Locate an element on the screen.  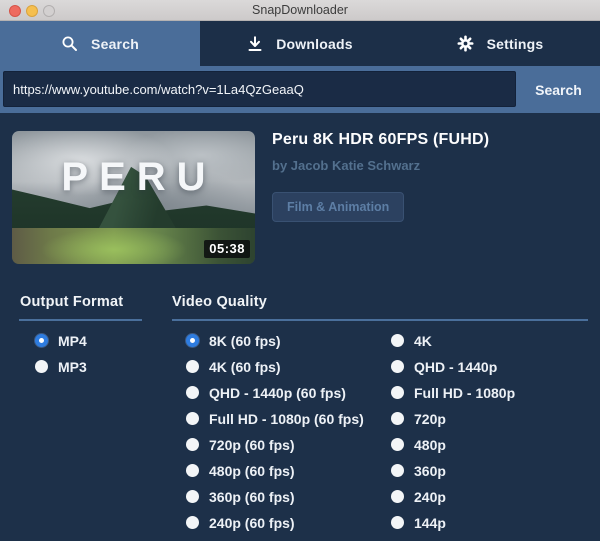
tab-settings: Settings is located at coordinates (500, 43).